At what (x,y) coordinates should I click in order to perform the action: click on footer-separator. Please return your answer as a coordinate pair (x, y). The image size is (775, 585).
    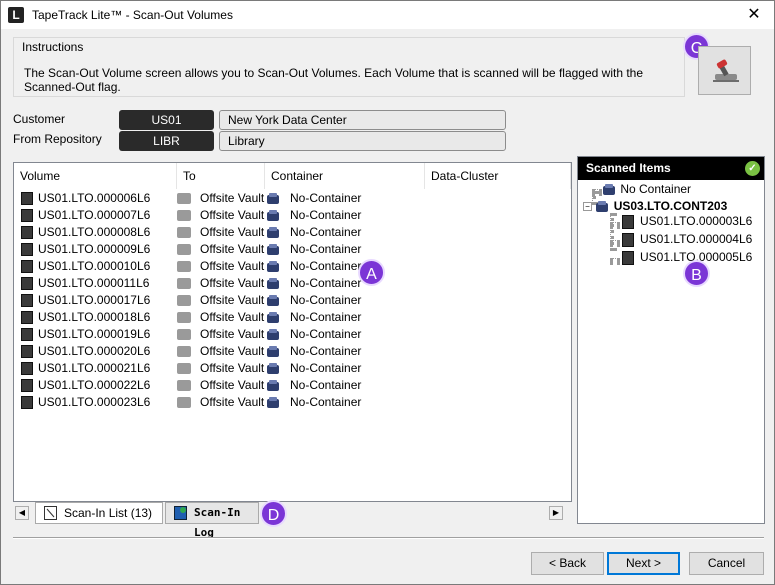
    Looking at the image, I should click on (388, 538).